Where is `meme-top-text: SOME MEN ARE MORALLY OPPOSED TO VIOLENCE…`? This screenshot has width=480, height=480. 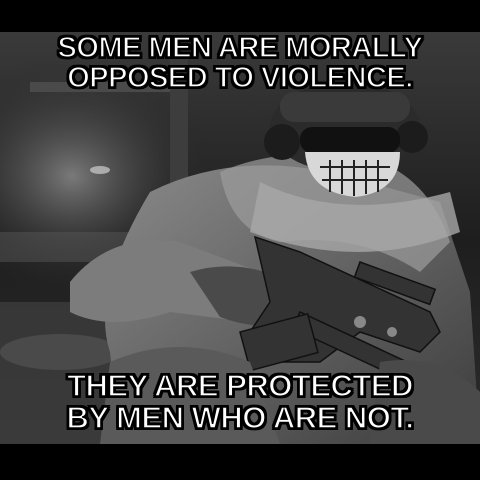
meme-top-text: SOME MEN ARE MORALLY OPPOSED TO VIOLENCE… is located at coordinates (240, 63).